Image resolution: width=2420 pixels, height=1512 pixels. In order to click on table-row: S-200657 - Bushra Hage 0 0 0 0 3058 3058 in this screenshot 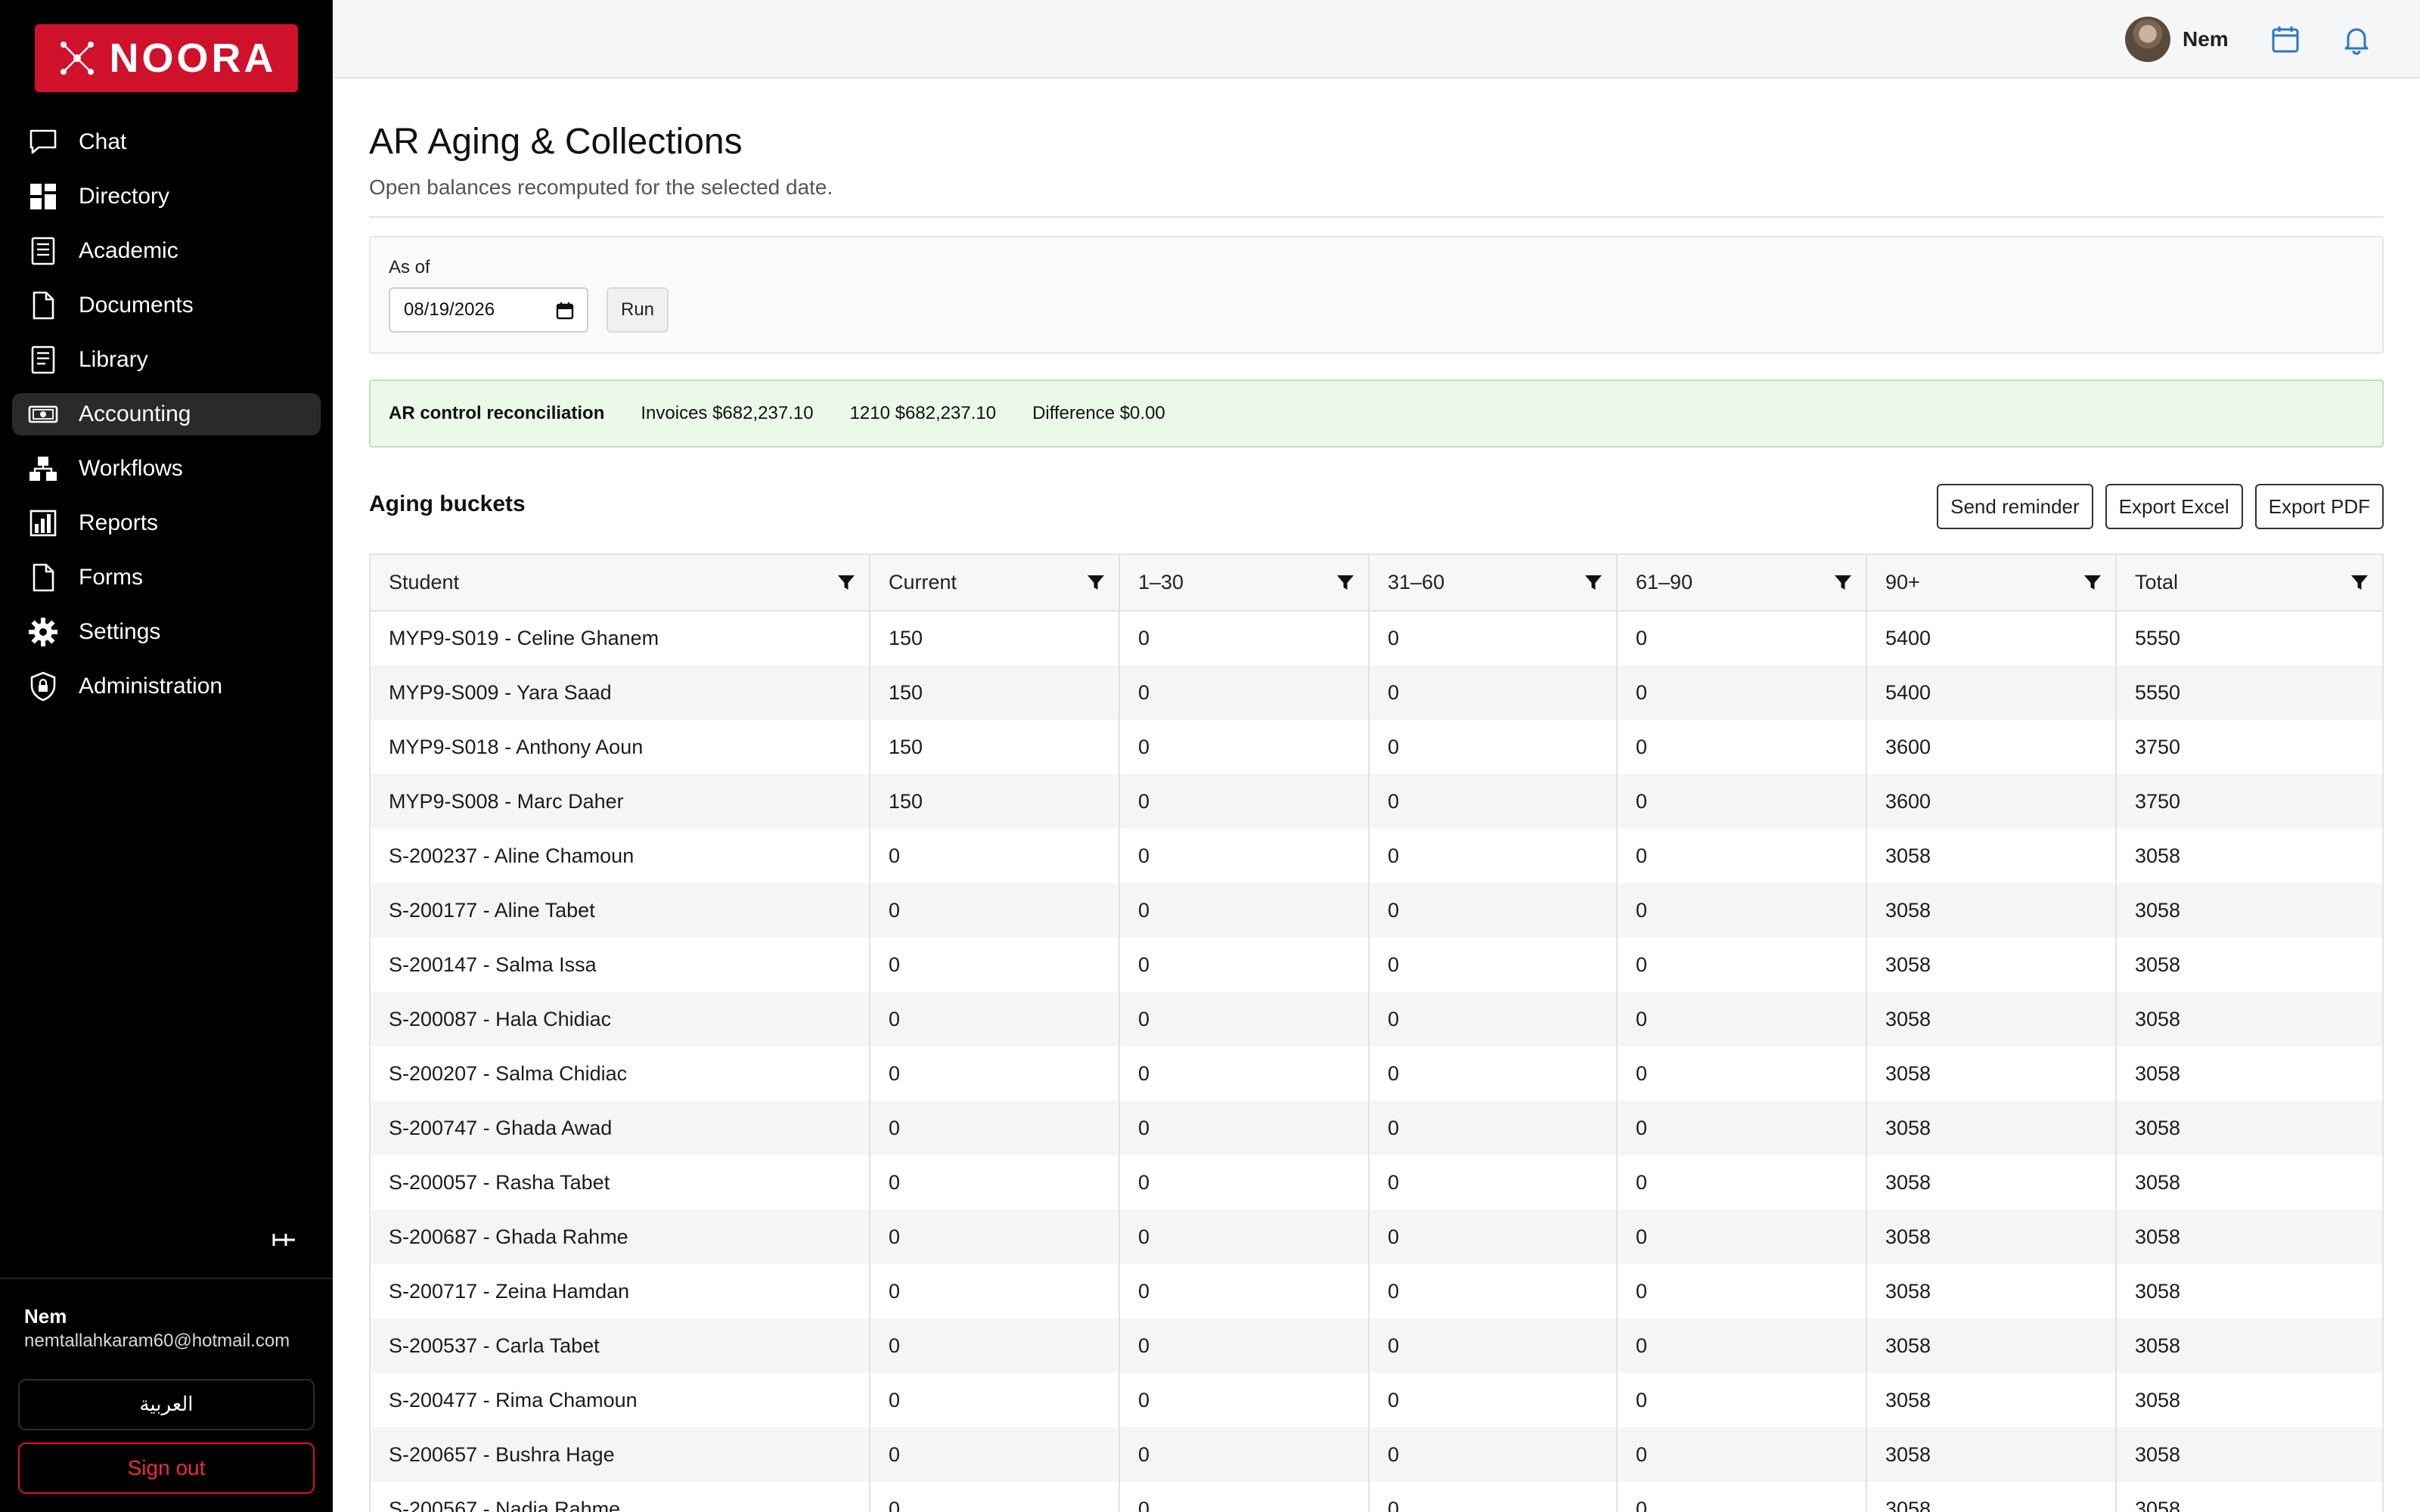, I will do `click(1376, 1455)`.